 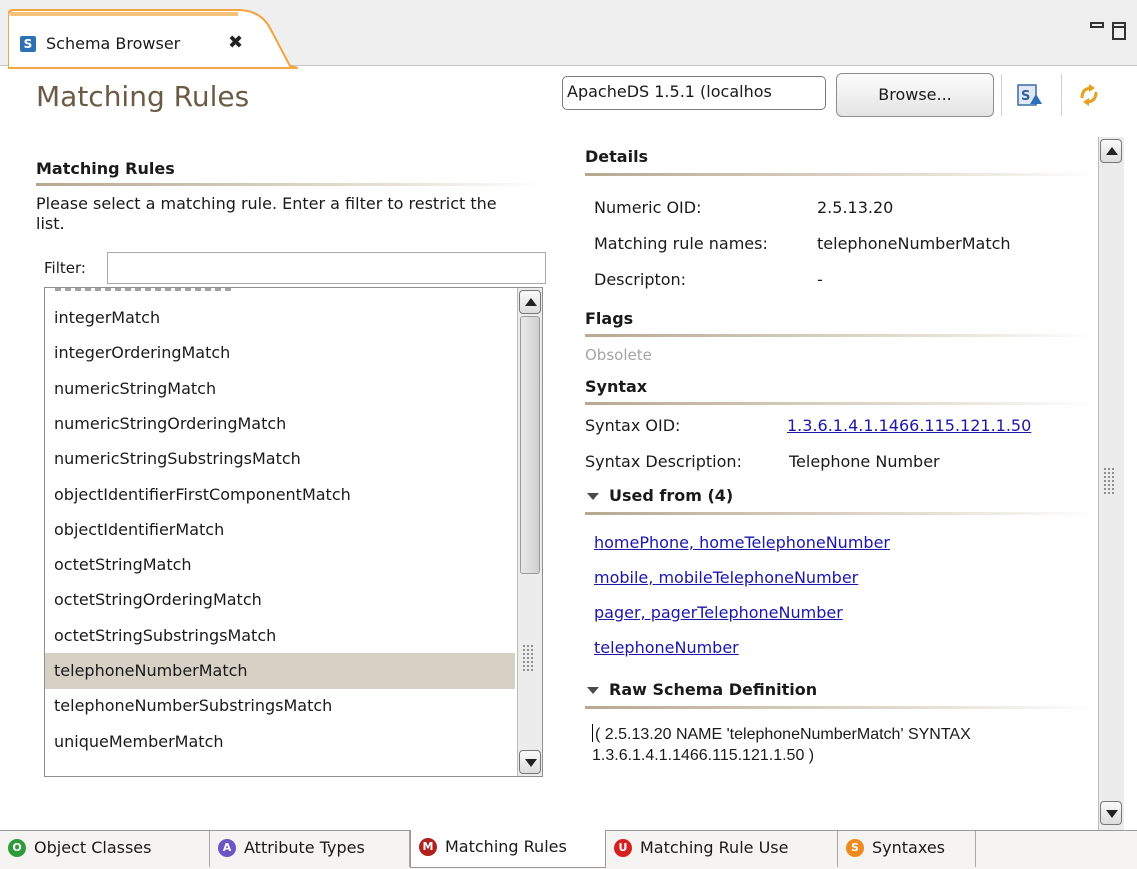 What do you see at coordinates (235, 42) in the screenshot?
I see `close-icon: ✖` at bounding box center [235, 42].